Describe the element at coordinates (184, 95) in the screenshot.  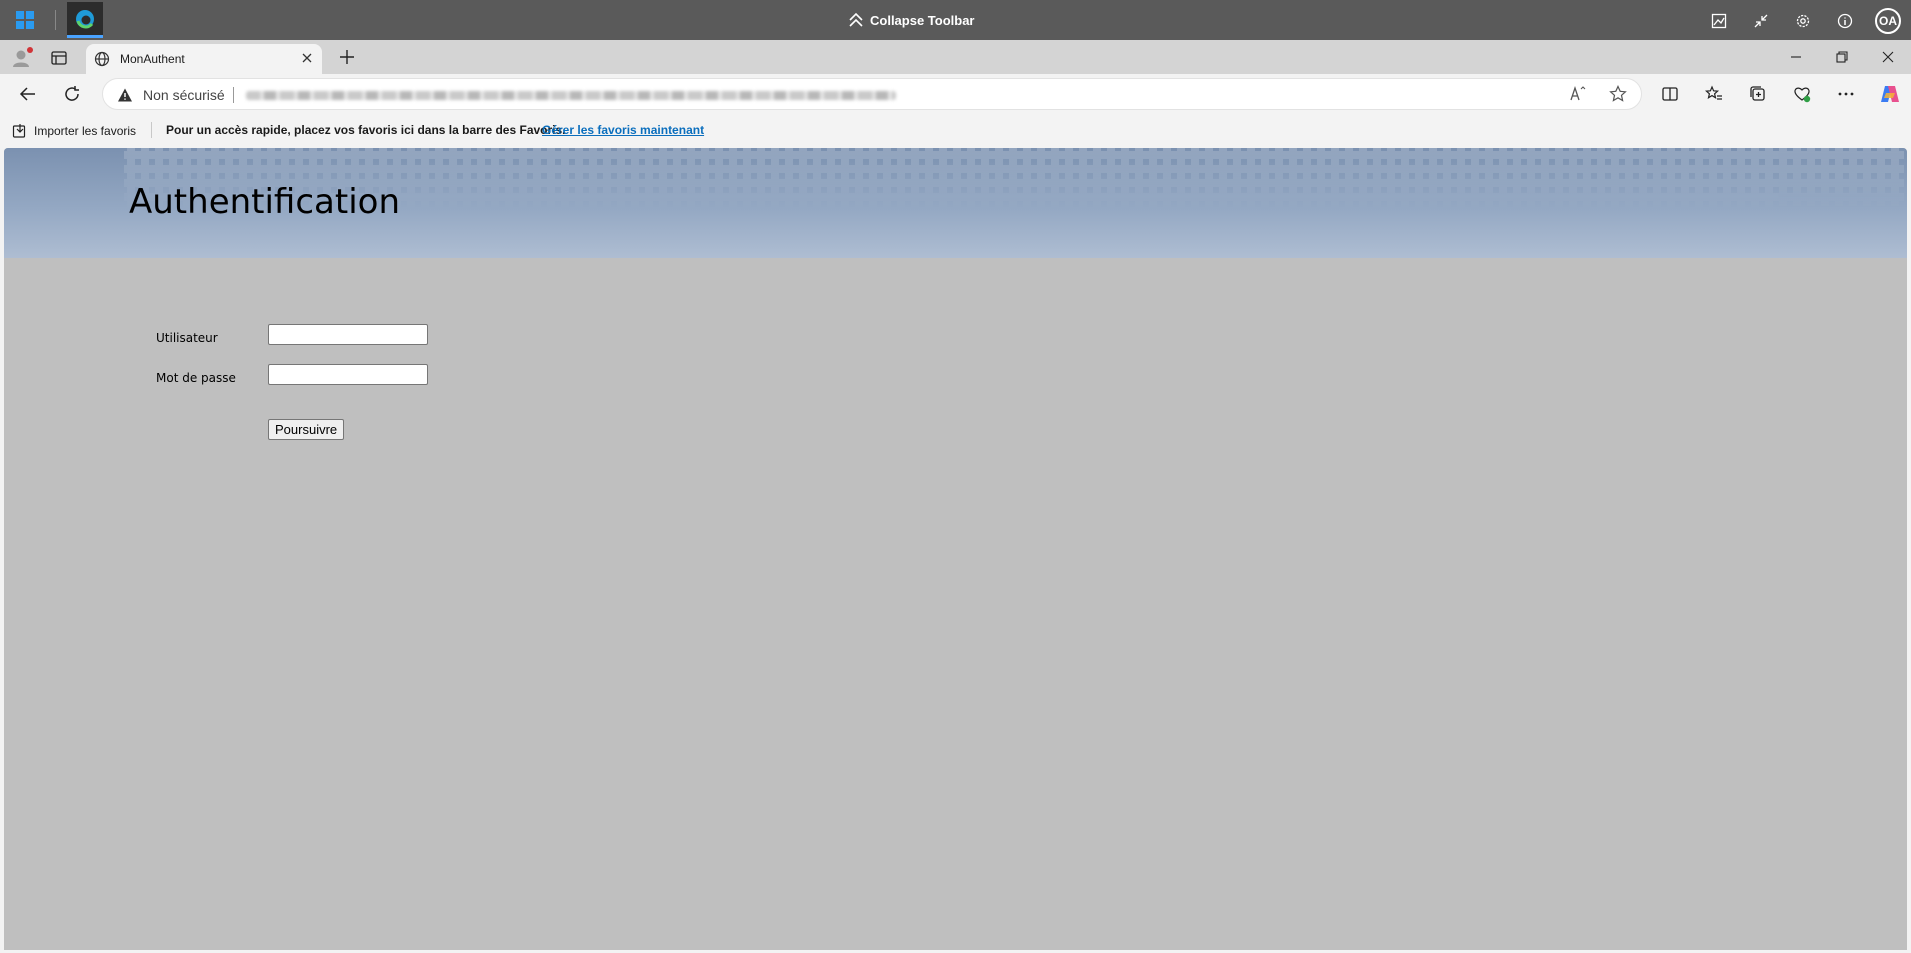
I see `security-status: Non sécurisé` at that location.